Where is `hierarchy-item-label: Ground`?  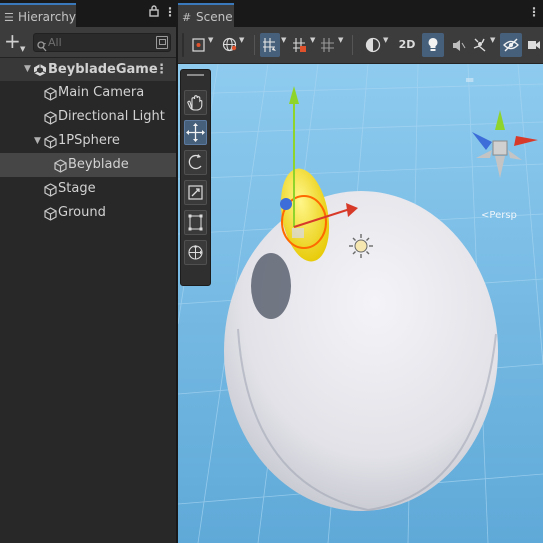 hierarchy-item-label: Ground is located at coordinates (82, 212).